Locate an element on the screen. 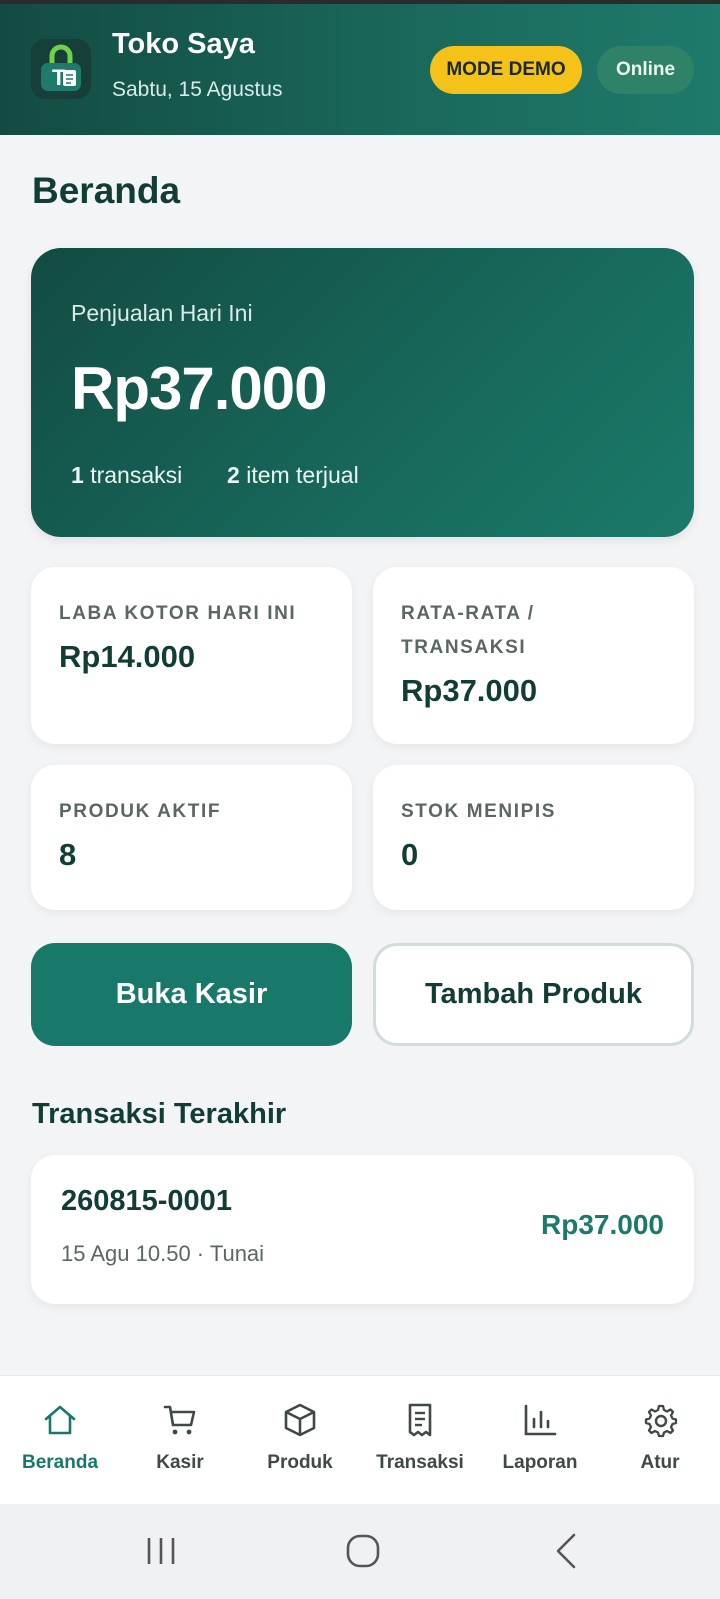  store-name: Toko Saya is located at coordinates (183, 44).